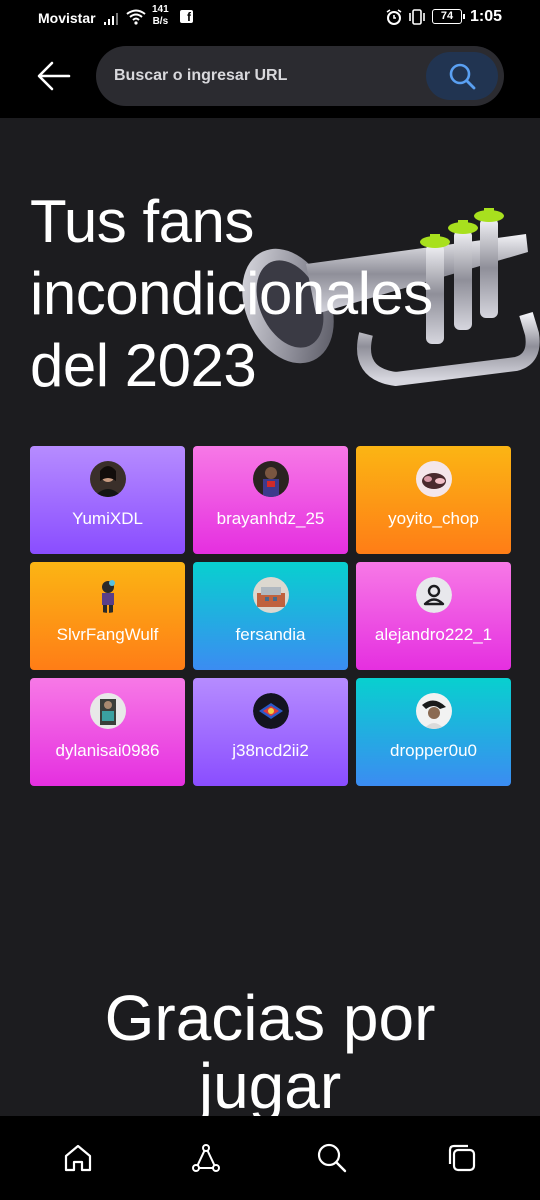  I want to click on headline-line-2: incondicionales, so click(231, 293).